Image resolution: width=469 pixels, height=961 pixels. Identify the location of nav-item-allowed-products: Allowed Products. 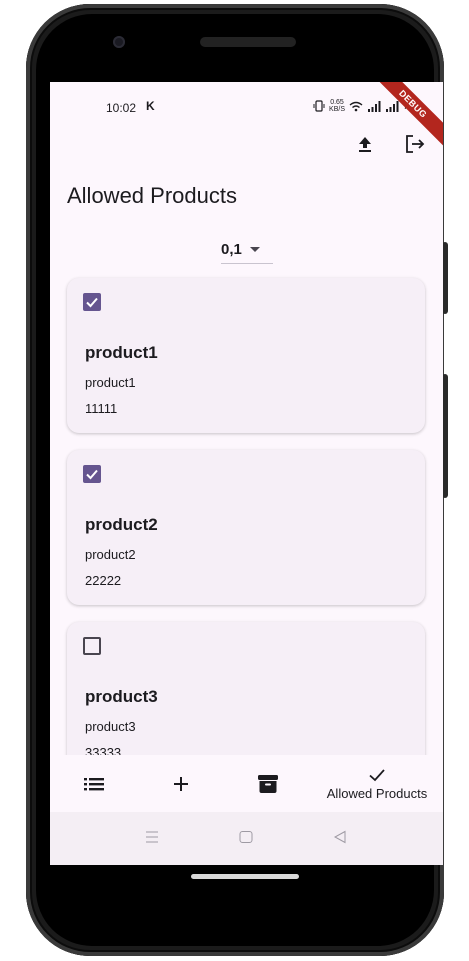
(377, 783).